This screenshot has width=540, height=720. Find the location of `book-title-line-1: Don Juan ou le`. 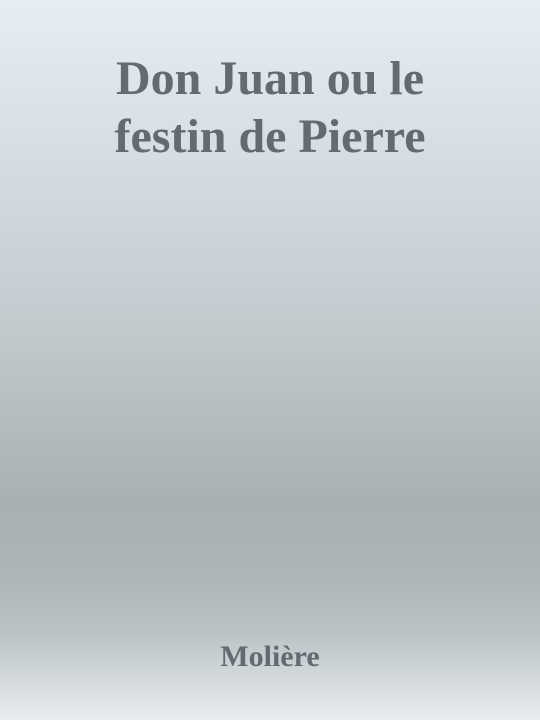

book-title-line-1: Don Juan ou le is located at coordinates (270, 78).